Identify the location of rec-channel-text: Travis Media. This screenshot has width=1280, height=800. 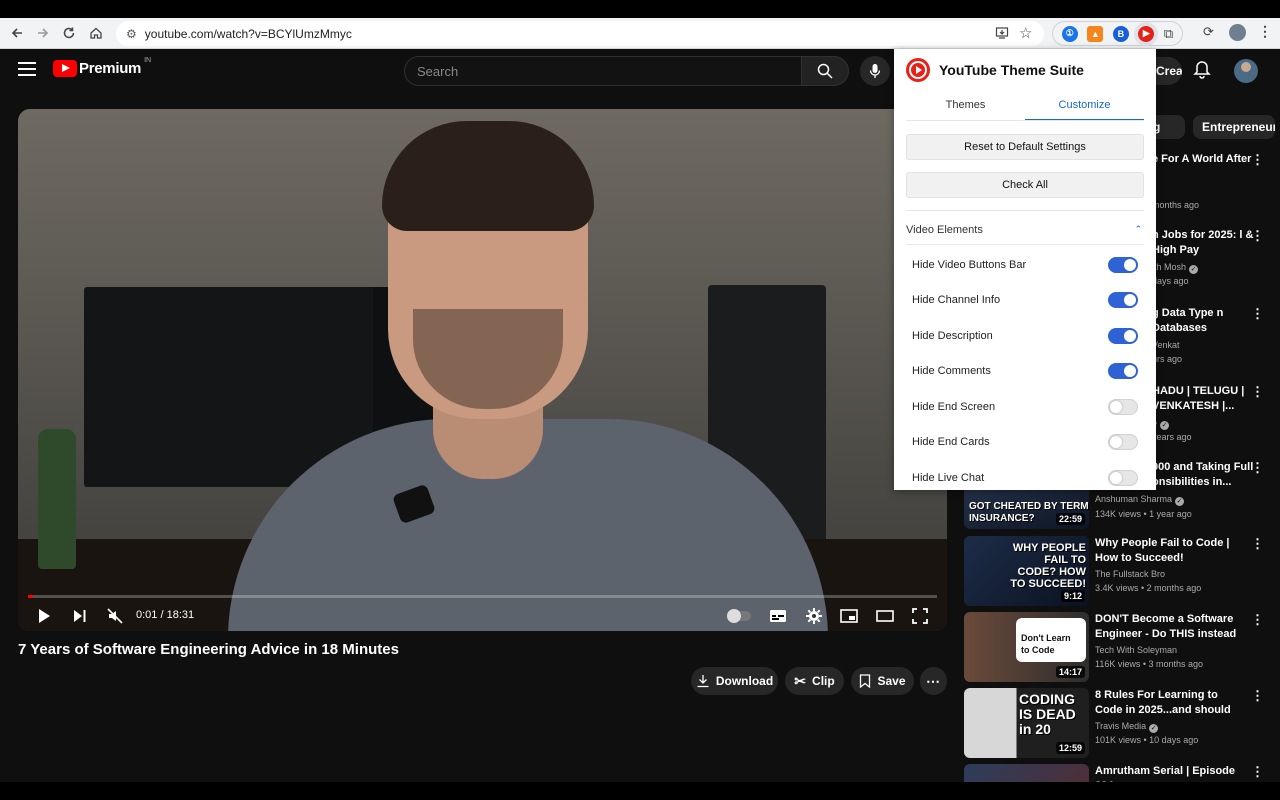
(1121, 726).